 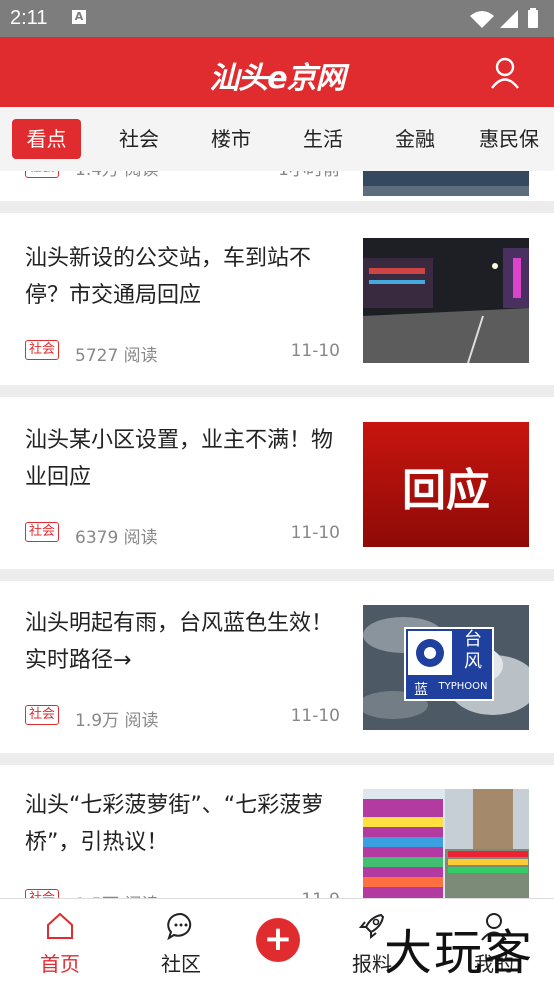 I want to click on watermark: 大玩客, so click(x=459, y=953).